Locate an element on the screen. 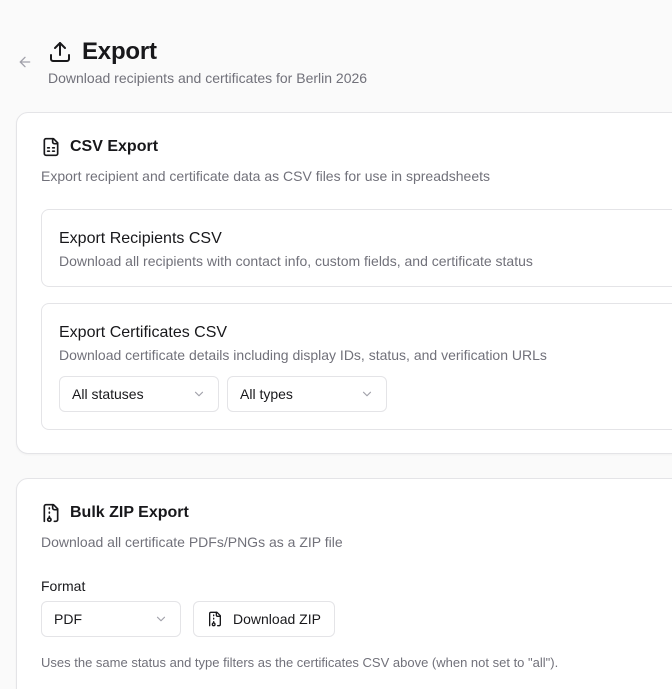 Image resolution: width=672 pixels, height=689 pixels. format-label: Format is located at coordinates (63, 586).